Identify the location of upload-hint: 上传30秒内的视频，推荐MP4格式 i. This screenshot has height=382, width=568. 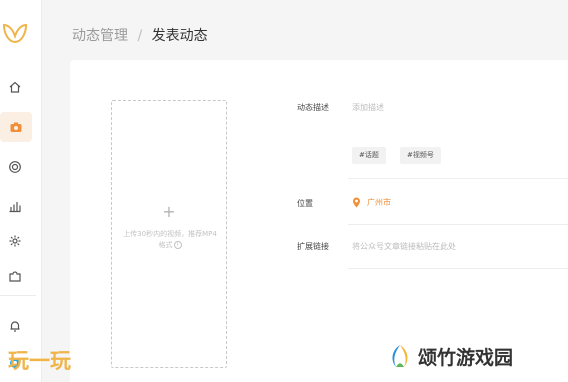
(170, 240).